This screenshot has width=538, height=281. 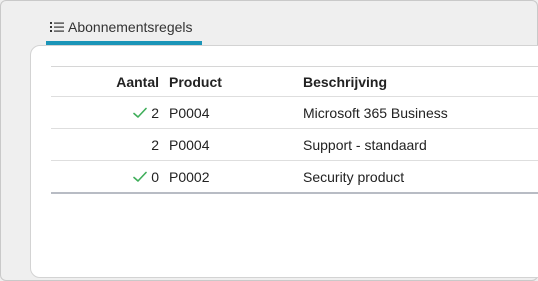 I want to click on column-header-beschrijving: Beschrijving, so click(x=345, y=81).